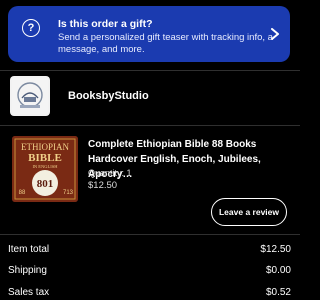 This screenshot has height=300, width=320. I want to click on summary-value: $0.00, so click(278, 270).